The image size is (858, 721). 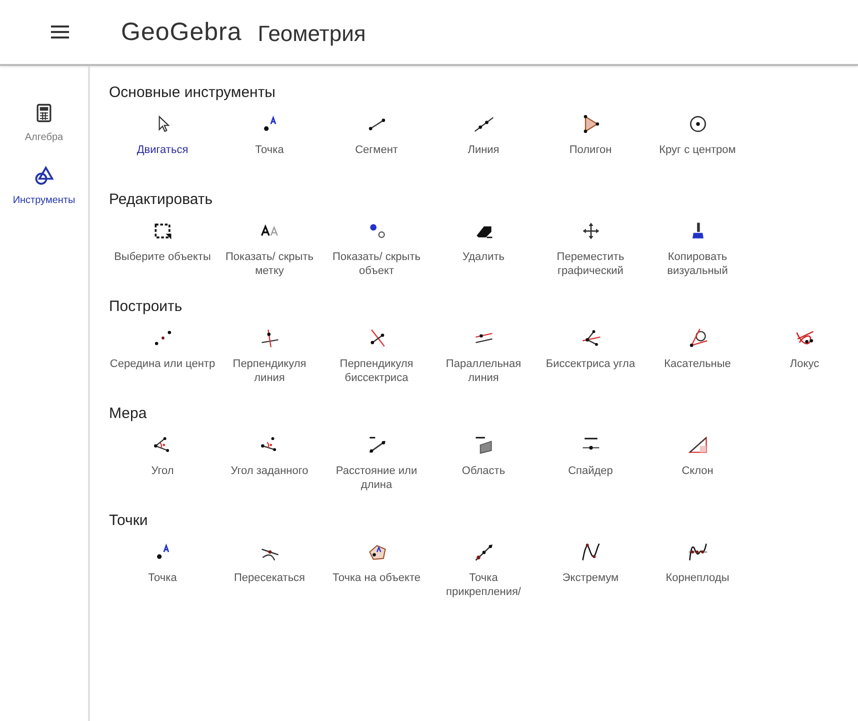 I want to click on tool-button: Угол, so click(x=162, y=468).